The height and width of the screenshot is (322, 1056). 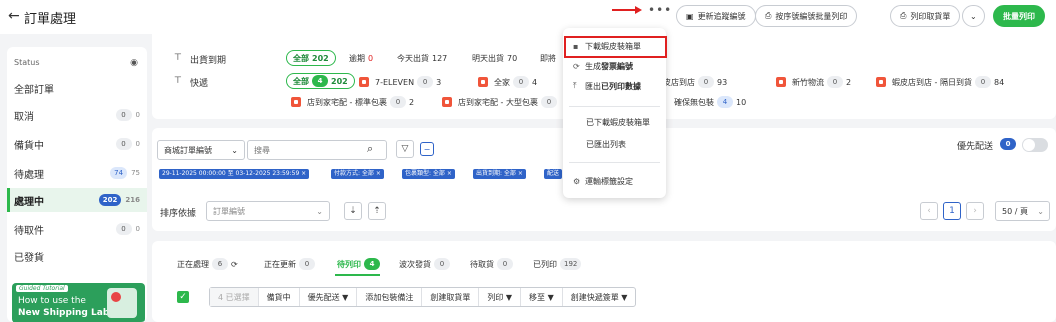 What do you see at coordinates (357, 275) in the screenshot?
I see `active-tab-indicator` at bounding box center [357, 275].